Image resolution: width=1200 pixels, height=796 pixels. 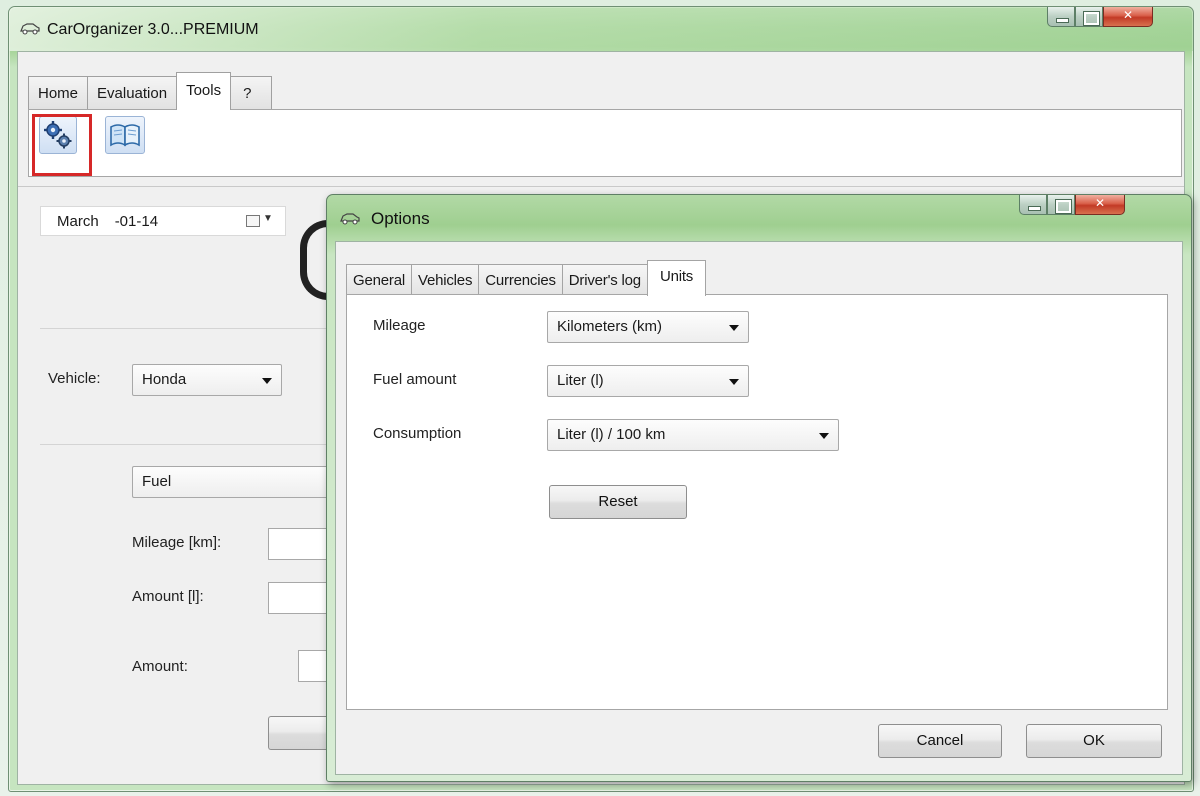 I want to click on mileage-km-label: Mileage [km]:, so click(x=177, y=542).